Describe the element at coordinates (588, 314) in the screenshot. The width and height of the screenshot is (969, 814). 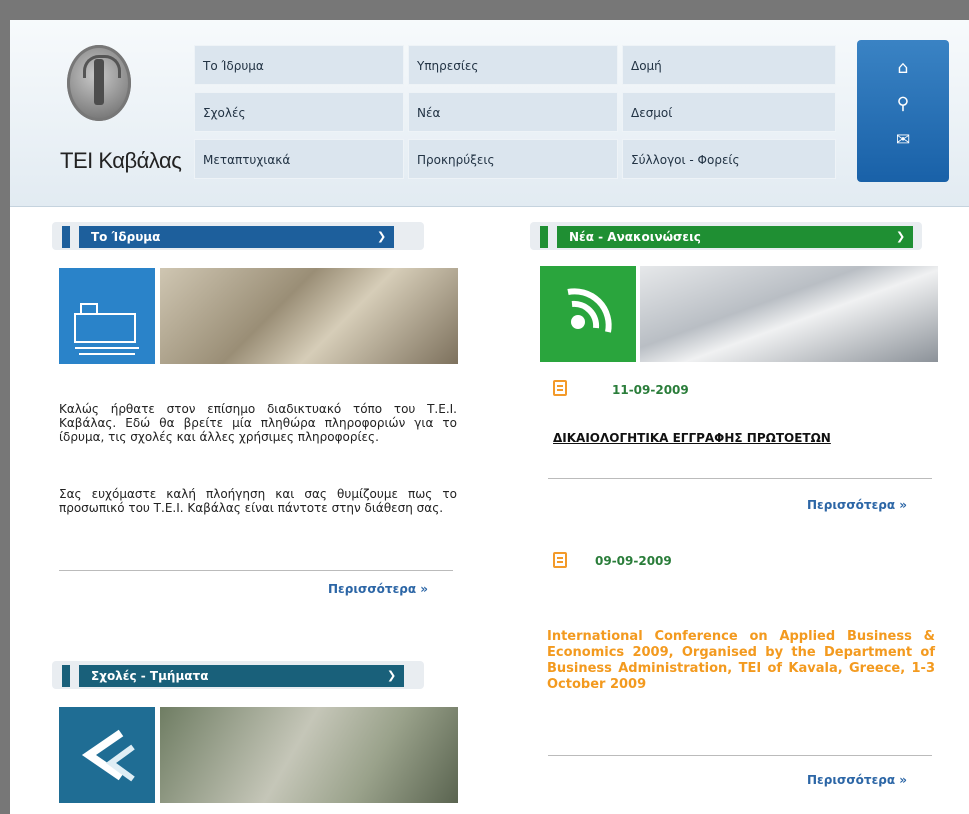
I see `signal-icon` at that location.